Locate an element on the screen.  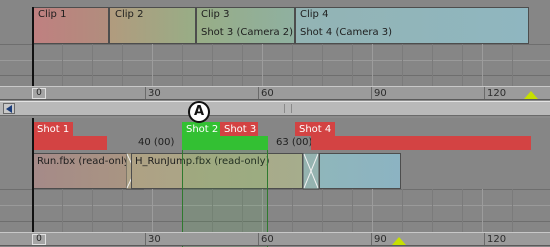
shot-name: Shot 1 is located at coordinates (53, 129).